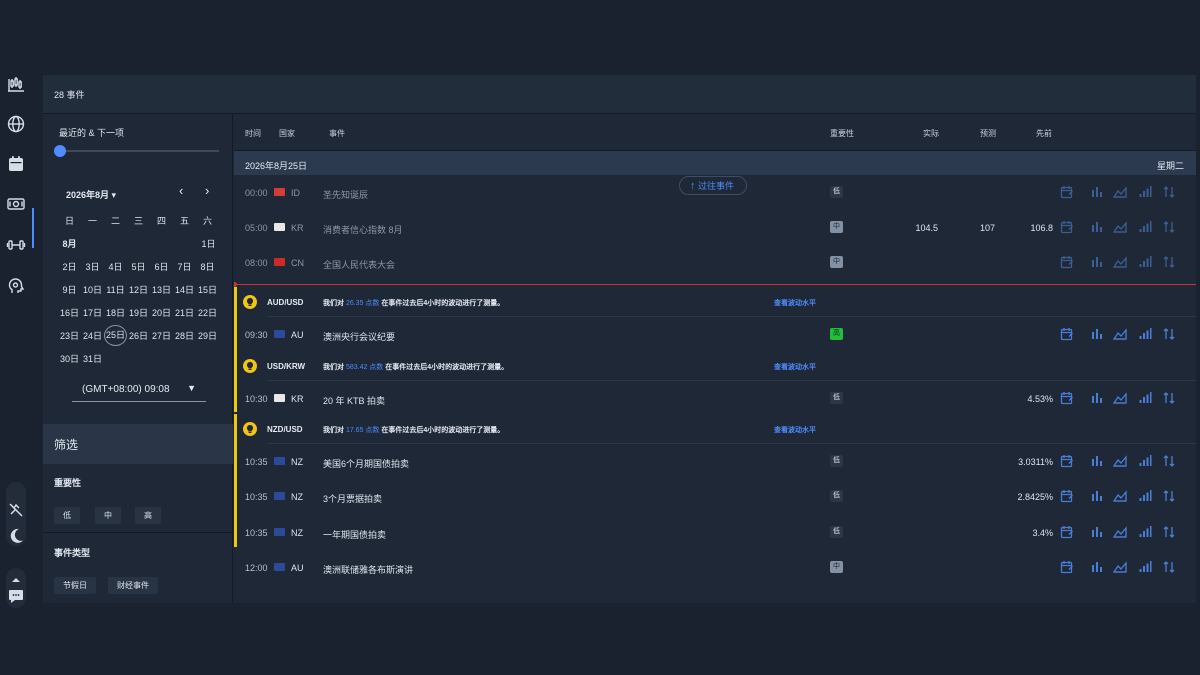 The height and width of the screenshot is (675, 1200). I want to click on calendar-day: 21日, so click(184, 312).